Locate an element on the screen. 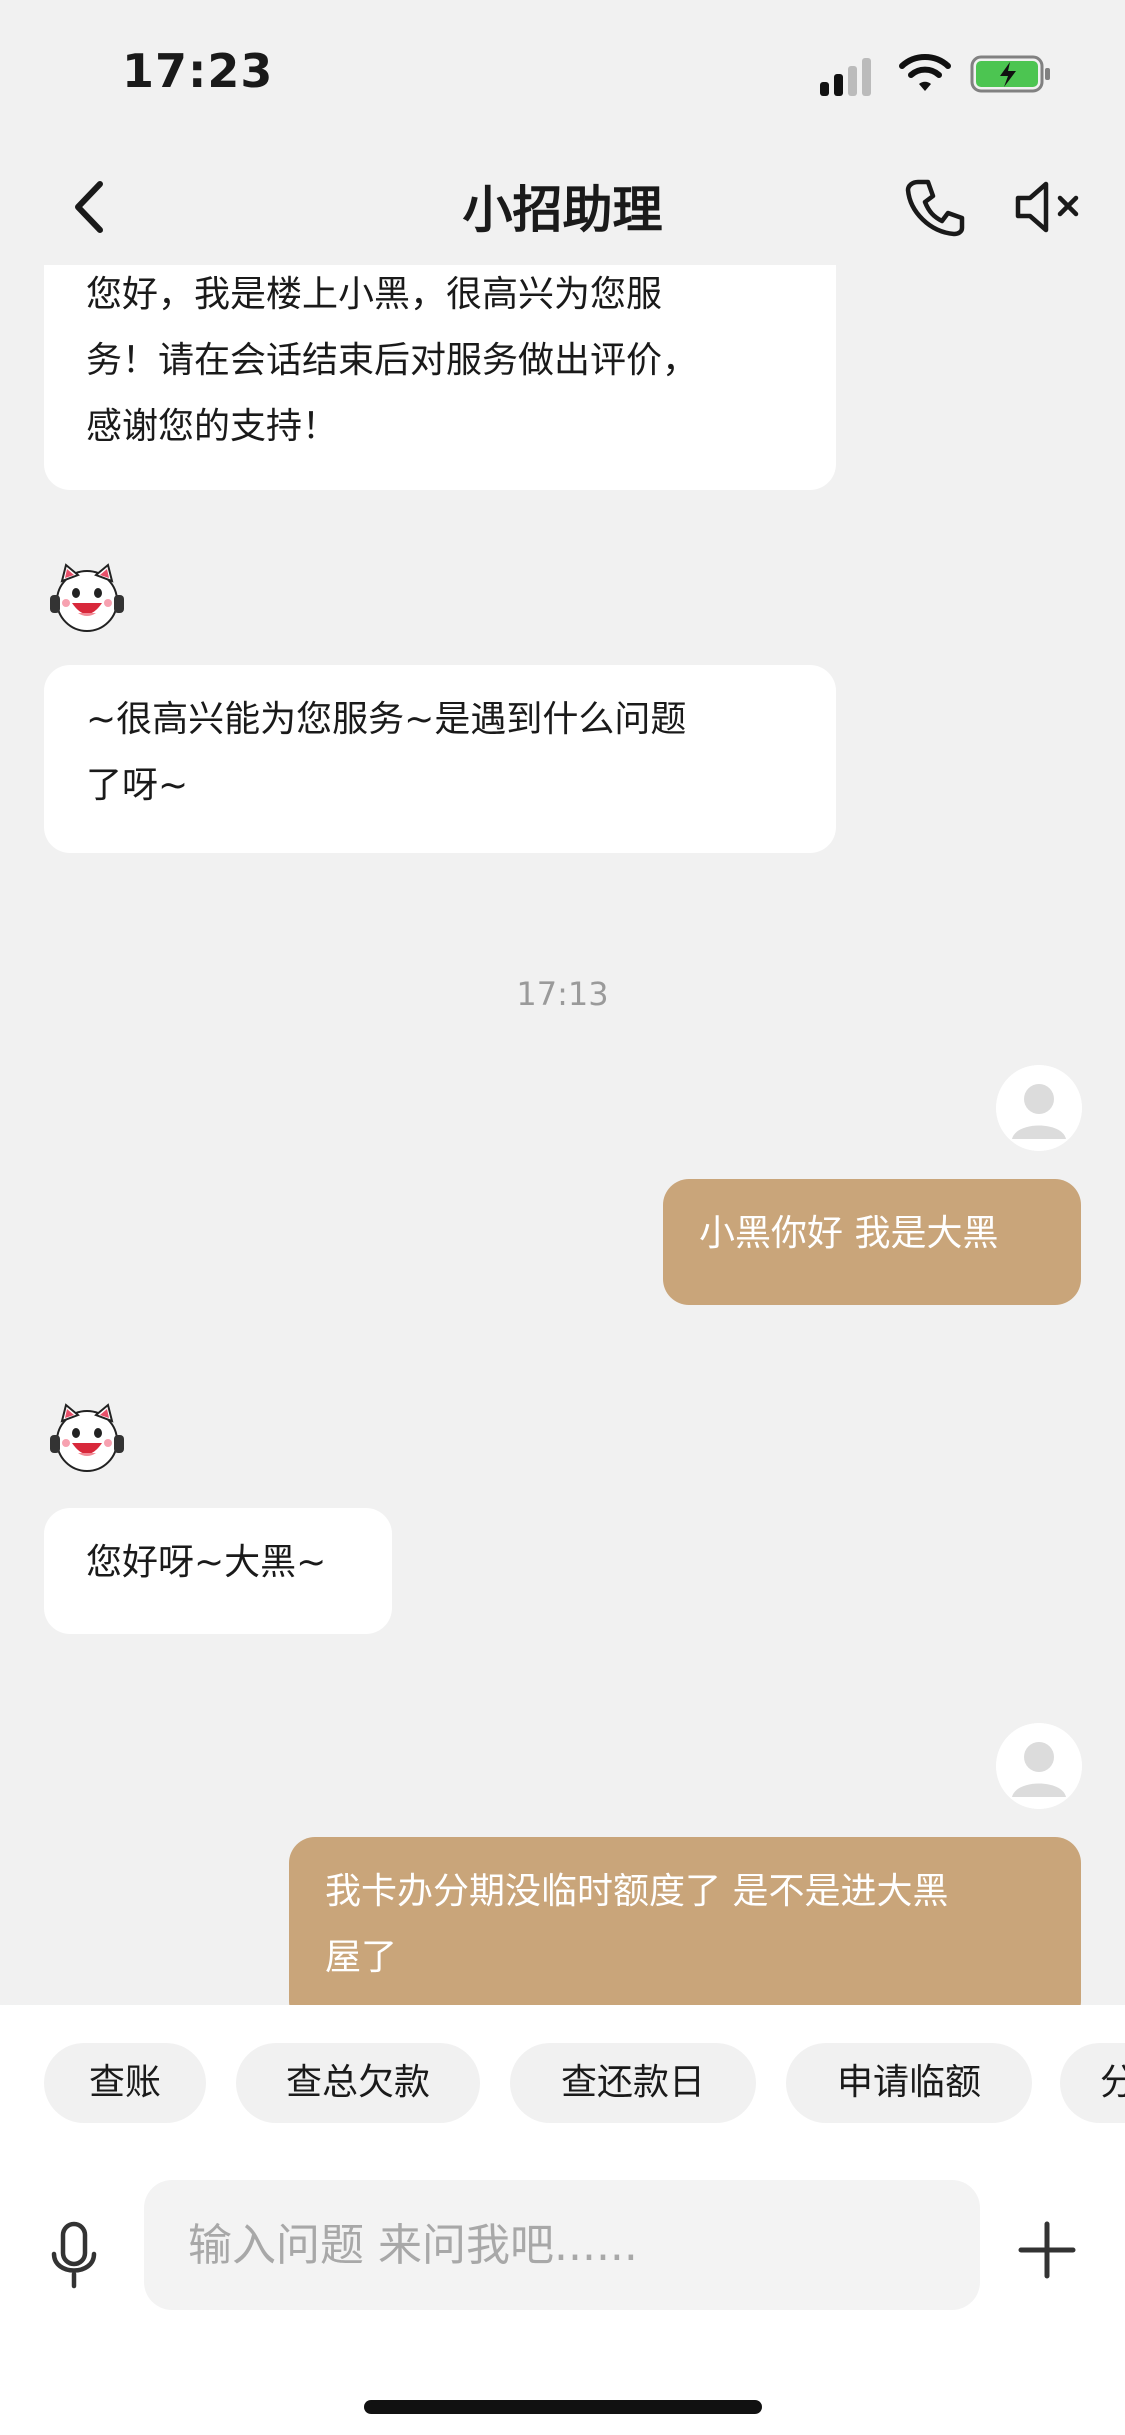 This screenshot has height=2435, width=1125. bot-message: ~很高兴能为您服务~是遇到什么问题 了呀~ is located at coordinates (440, 759).